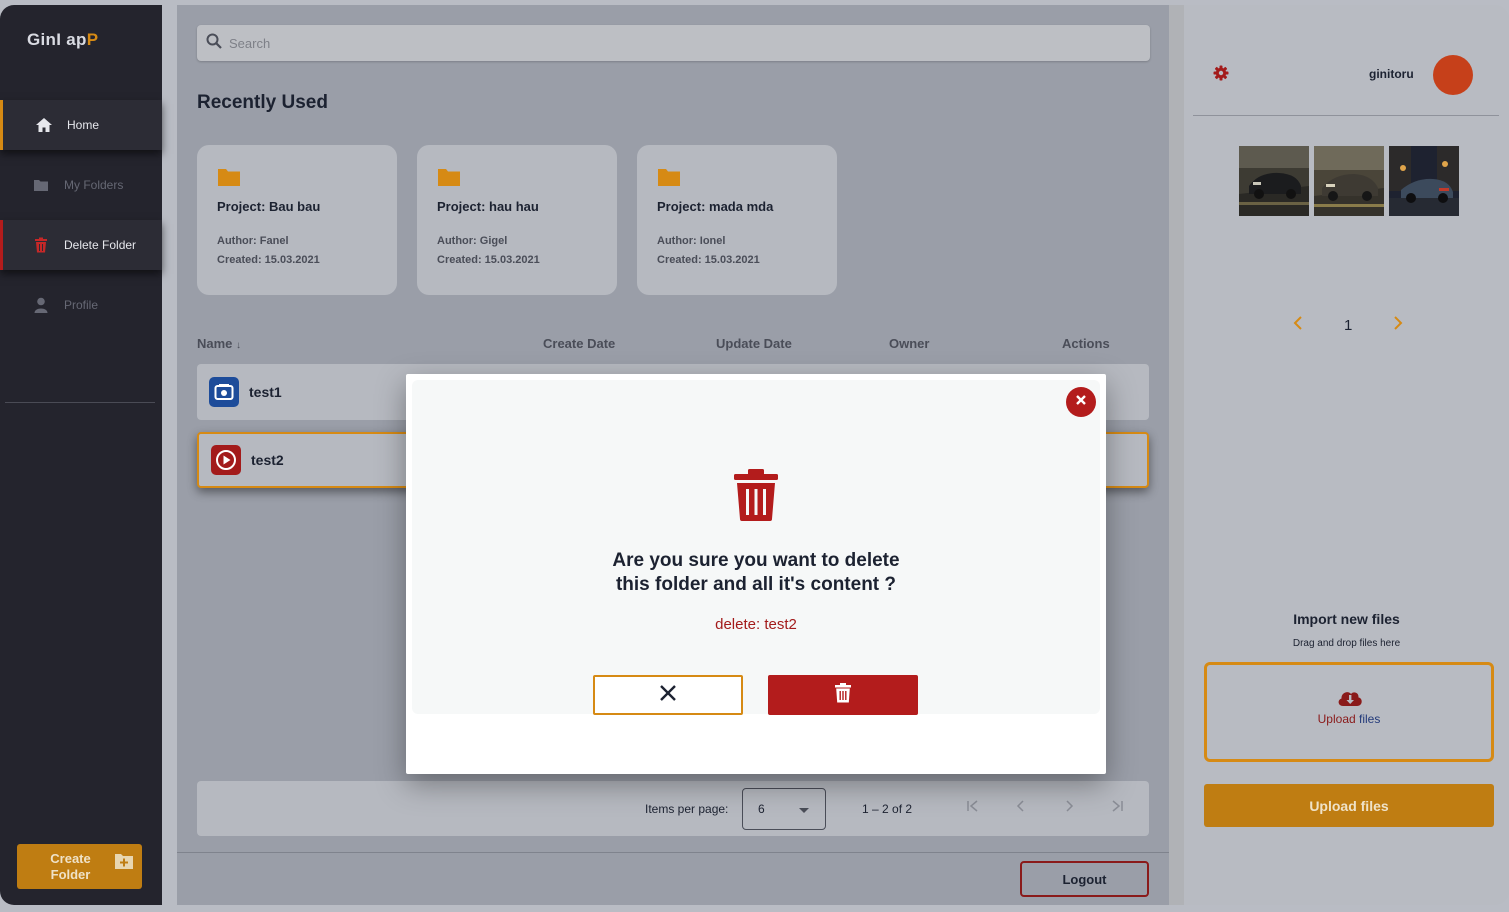  I want to click on gear-icon, so click(1221, 75).